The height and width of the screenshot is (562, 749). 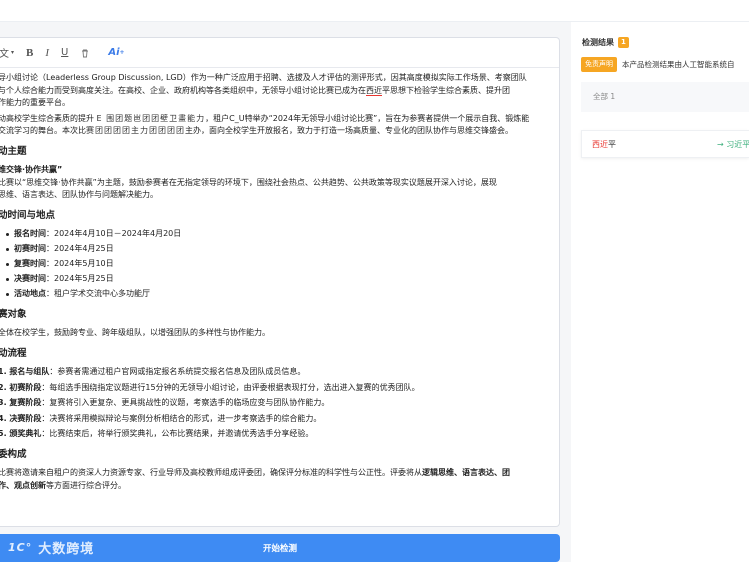 I want to click on list-item: 复赛时间：2024年5月10日, so click(x=277, y=264).